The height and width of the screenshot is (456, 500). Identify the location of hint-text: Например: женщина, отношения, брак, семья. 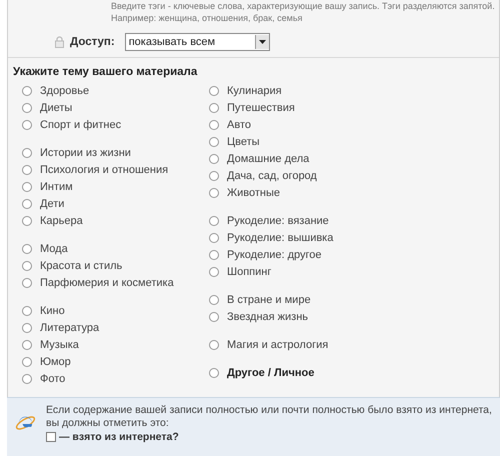
(207, 18).